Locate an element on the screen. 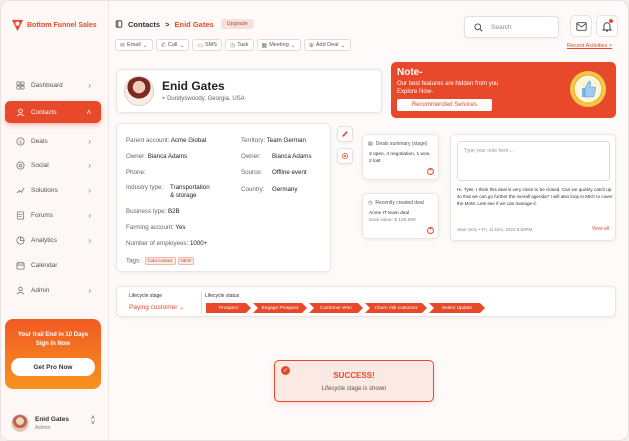  field-label: Tags: is located at coordinates (133, 261).